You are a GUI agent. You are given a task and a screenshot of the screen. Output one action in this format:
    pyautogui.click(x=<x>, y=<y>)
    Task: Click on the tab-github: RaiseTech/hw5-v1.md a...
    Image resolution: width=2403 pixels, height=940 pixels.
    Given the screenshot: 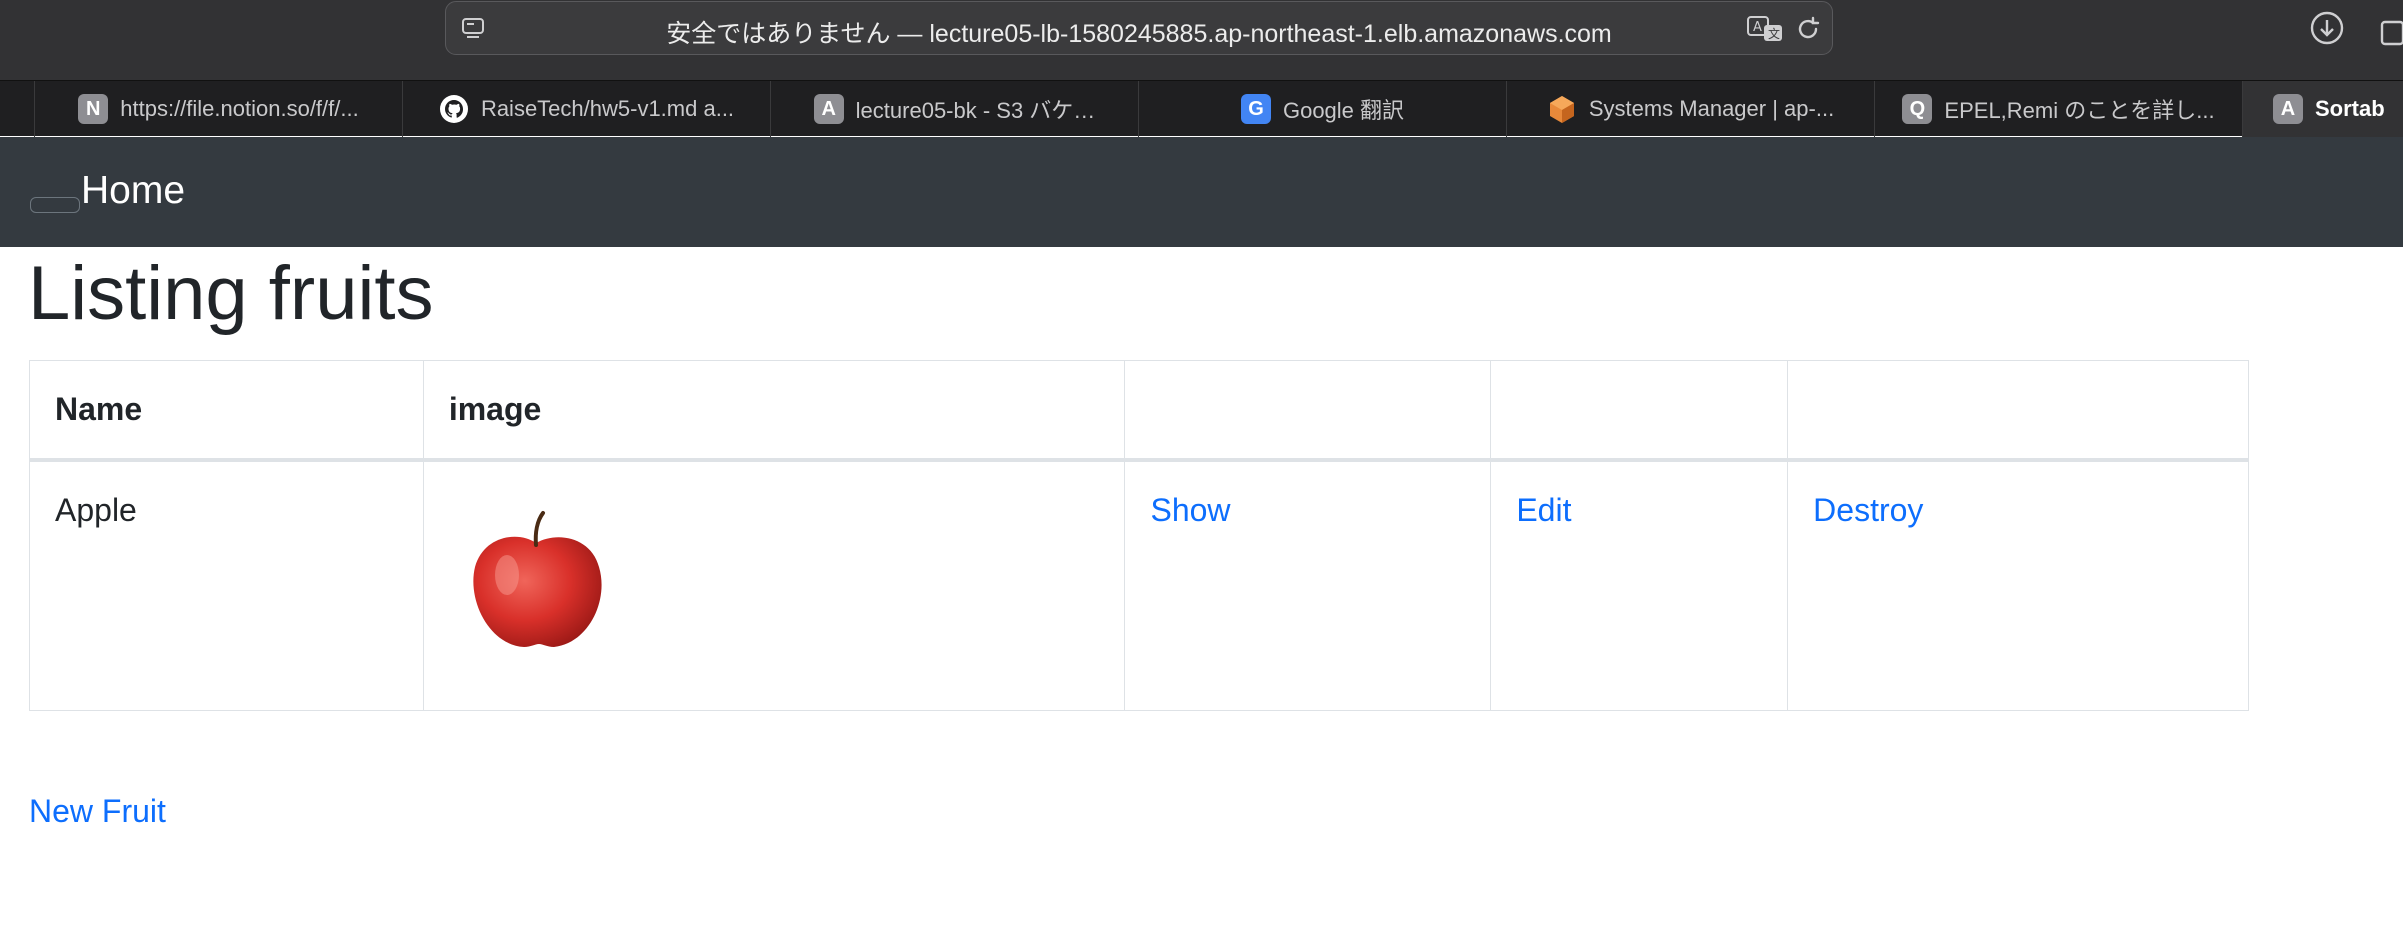 What is the action you would take?
    pyautogui.click(x=586, y=109)
    